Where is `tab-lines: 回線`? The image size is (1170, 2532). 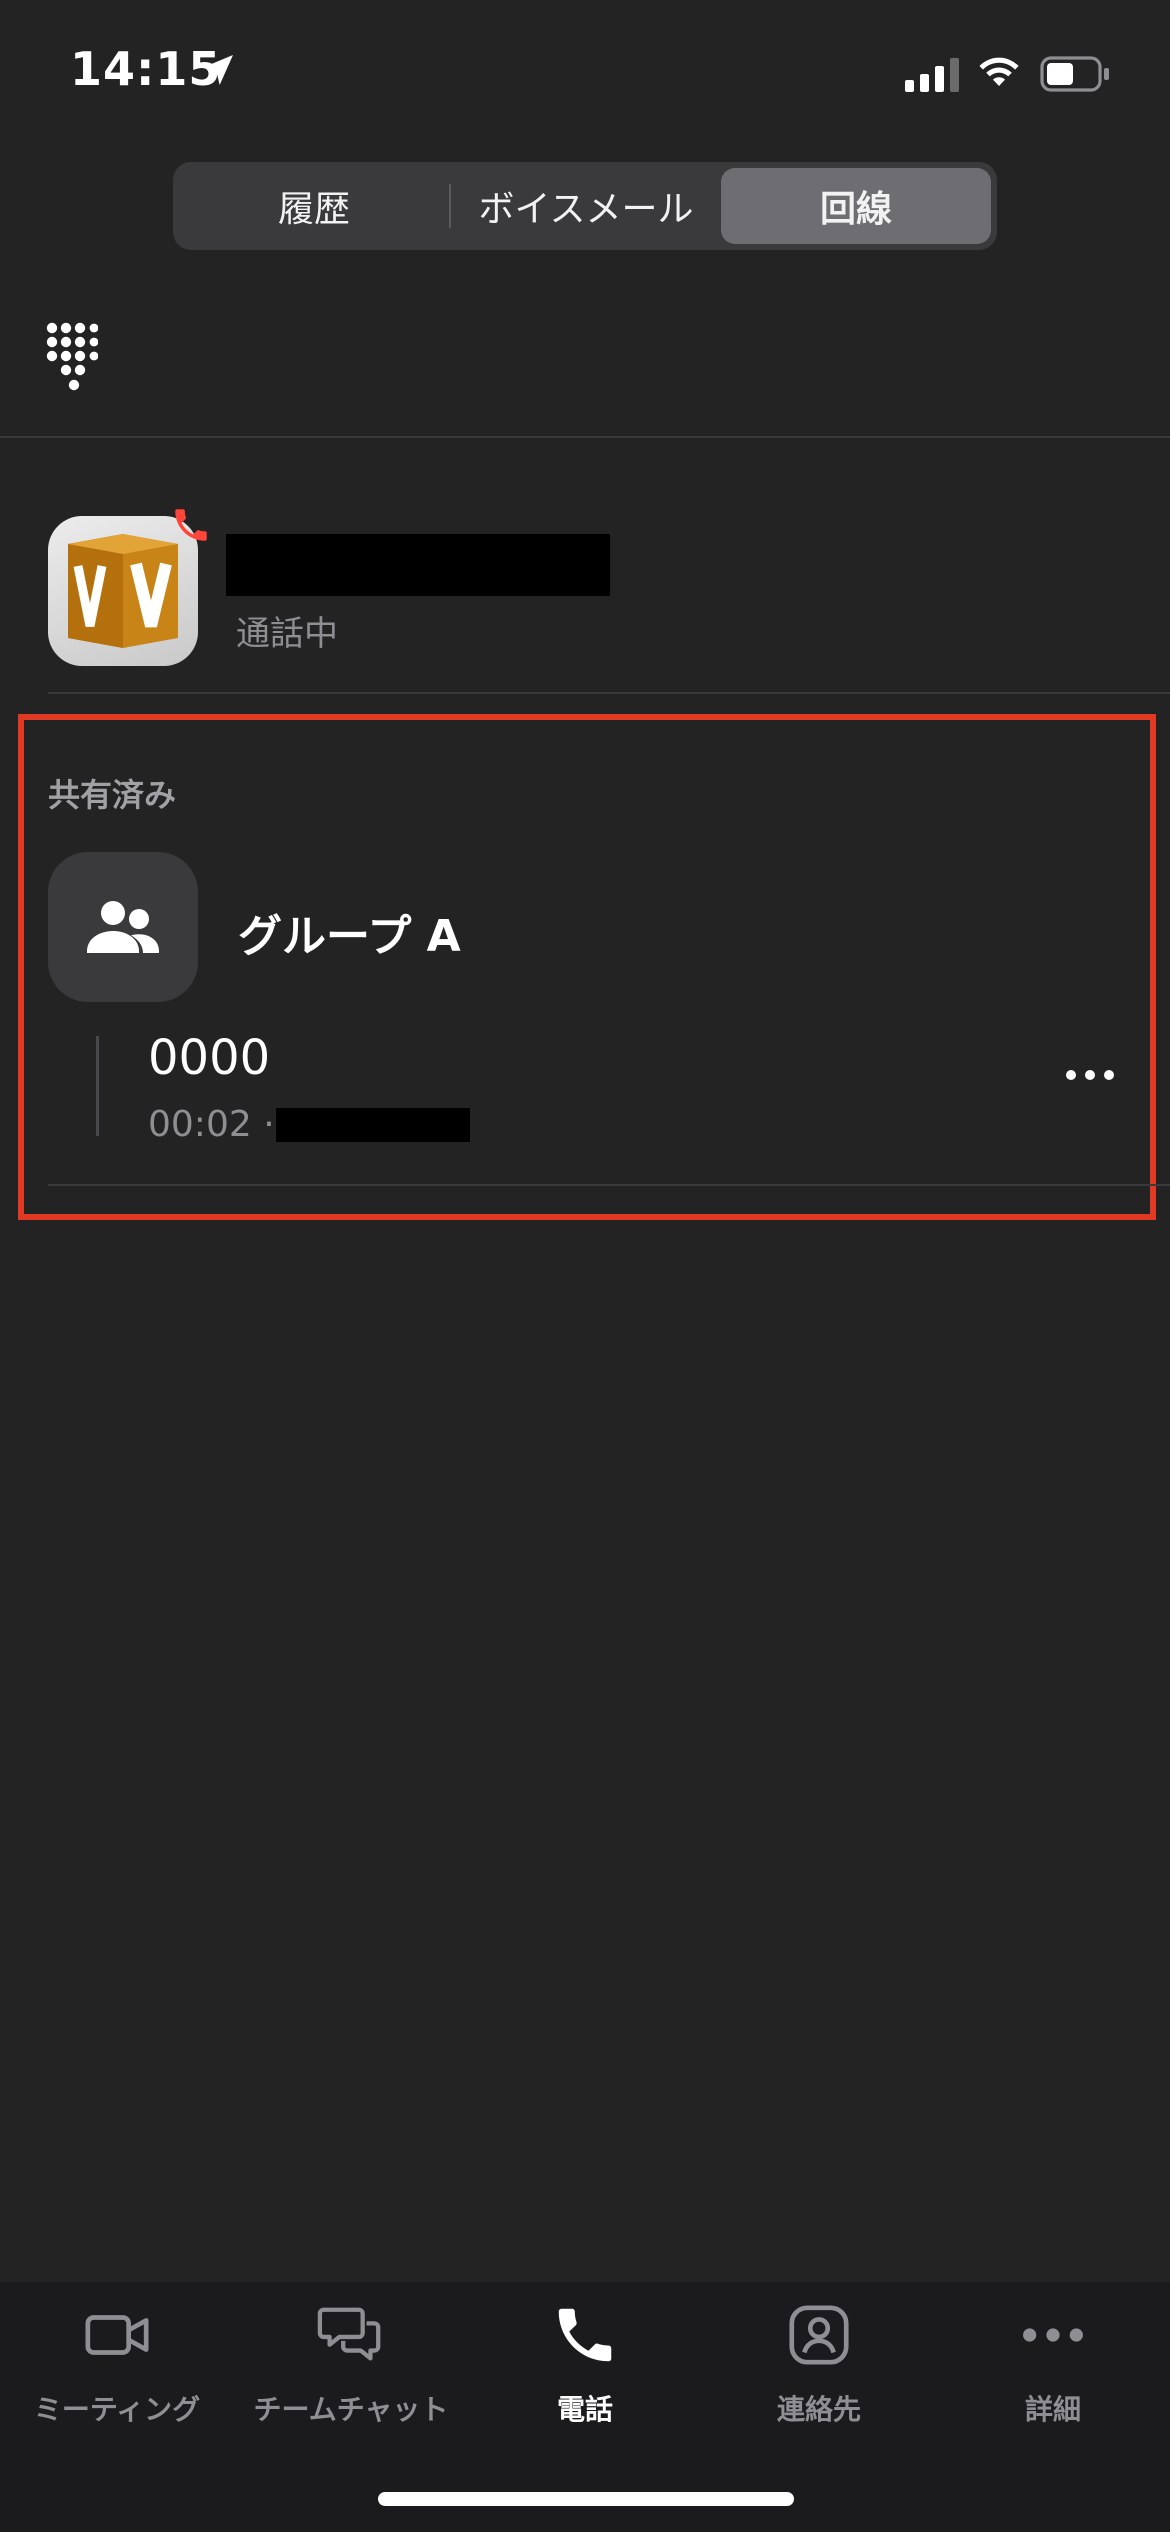 tab-lines: 回線 is located at coordinates (856, 206).